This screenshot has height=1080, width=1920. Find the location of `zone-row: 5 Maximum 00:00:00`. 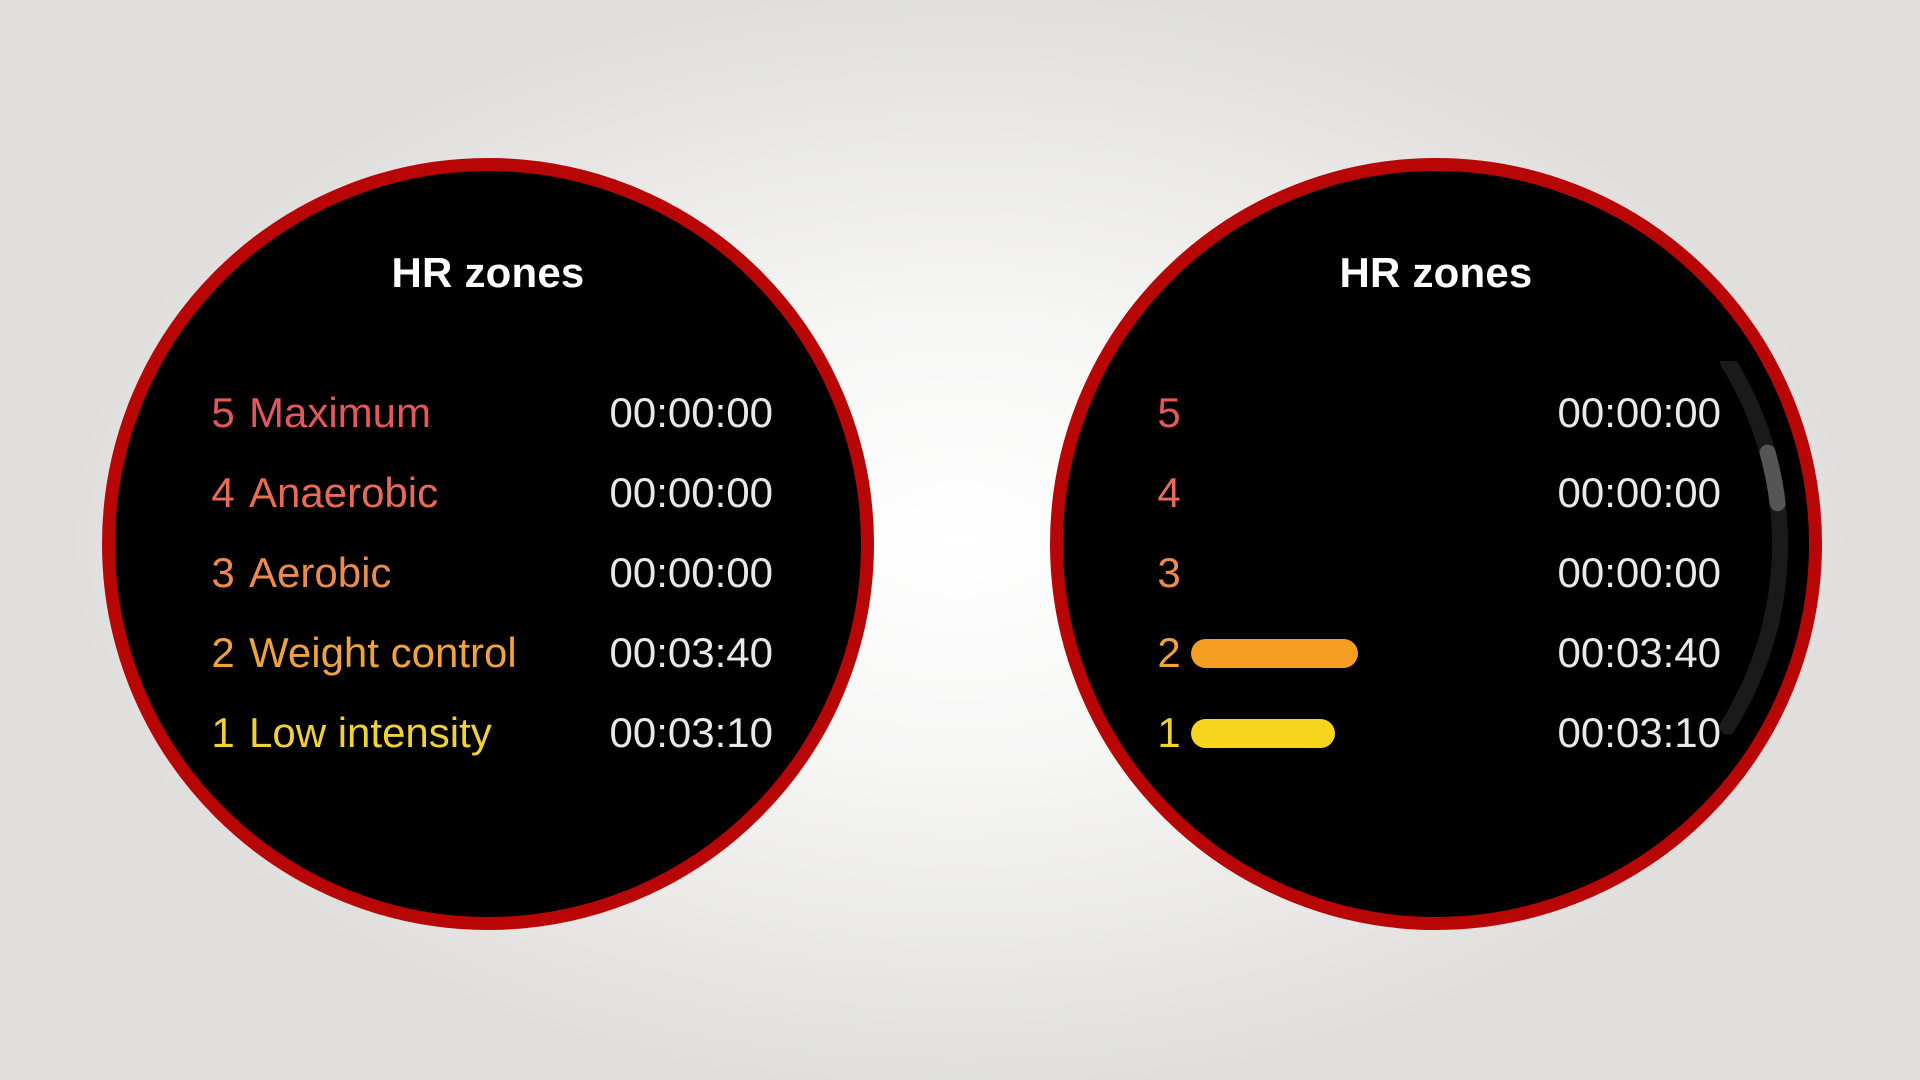

zone-row: 5 Maximum 00:00:00 is located at coordinates (488, 413).